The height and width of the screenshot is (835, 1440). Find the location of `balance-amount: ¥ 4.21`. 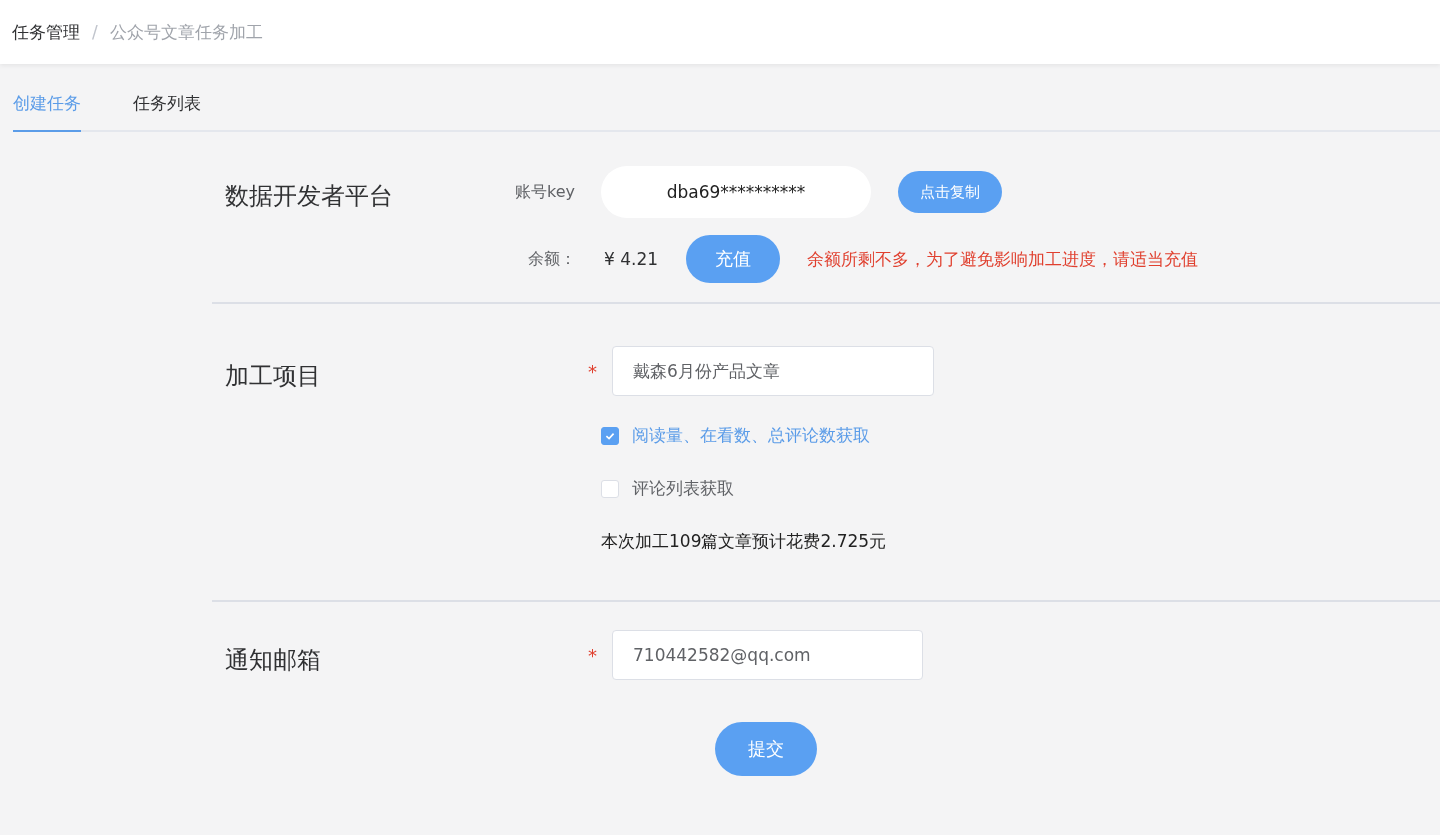

balance-amount: ¥ 4.21 is located at coordinates (631, 259).